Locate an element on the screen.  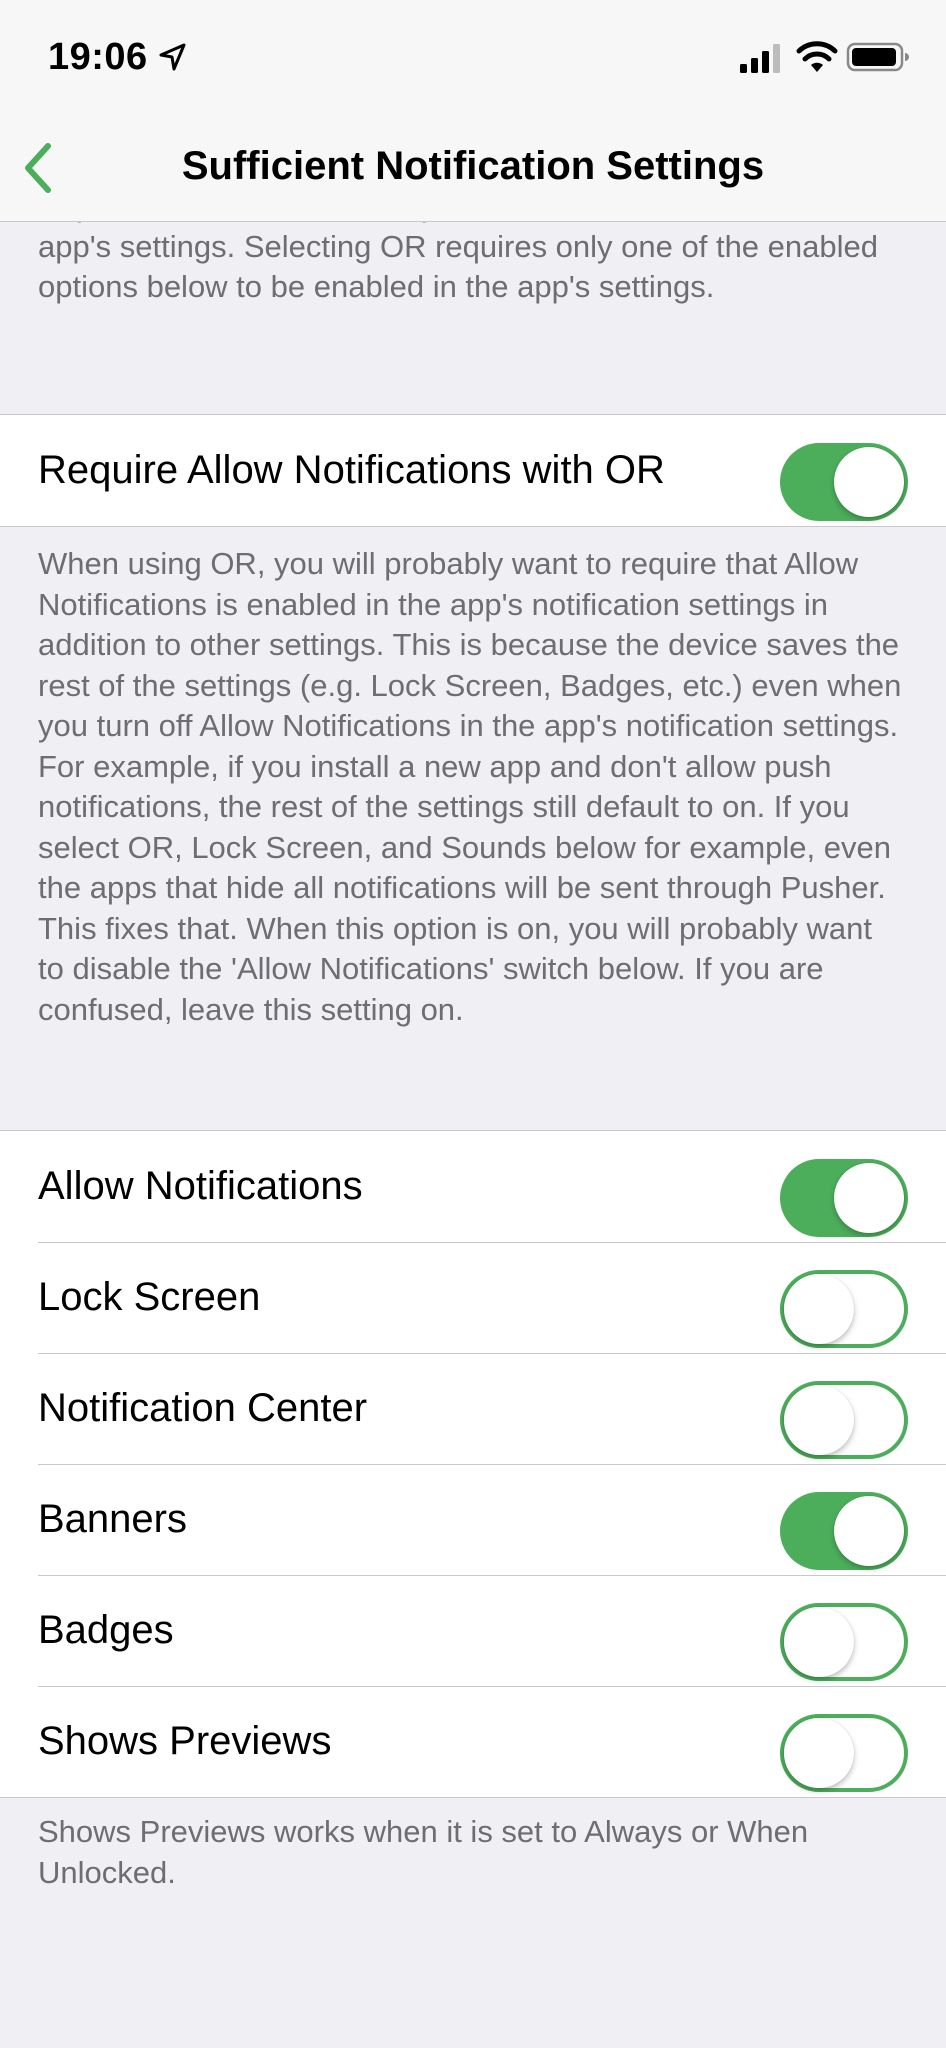
location-arrow-icon is located at coordinates (172, 57).